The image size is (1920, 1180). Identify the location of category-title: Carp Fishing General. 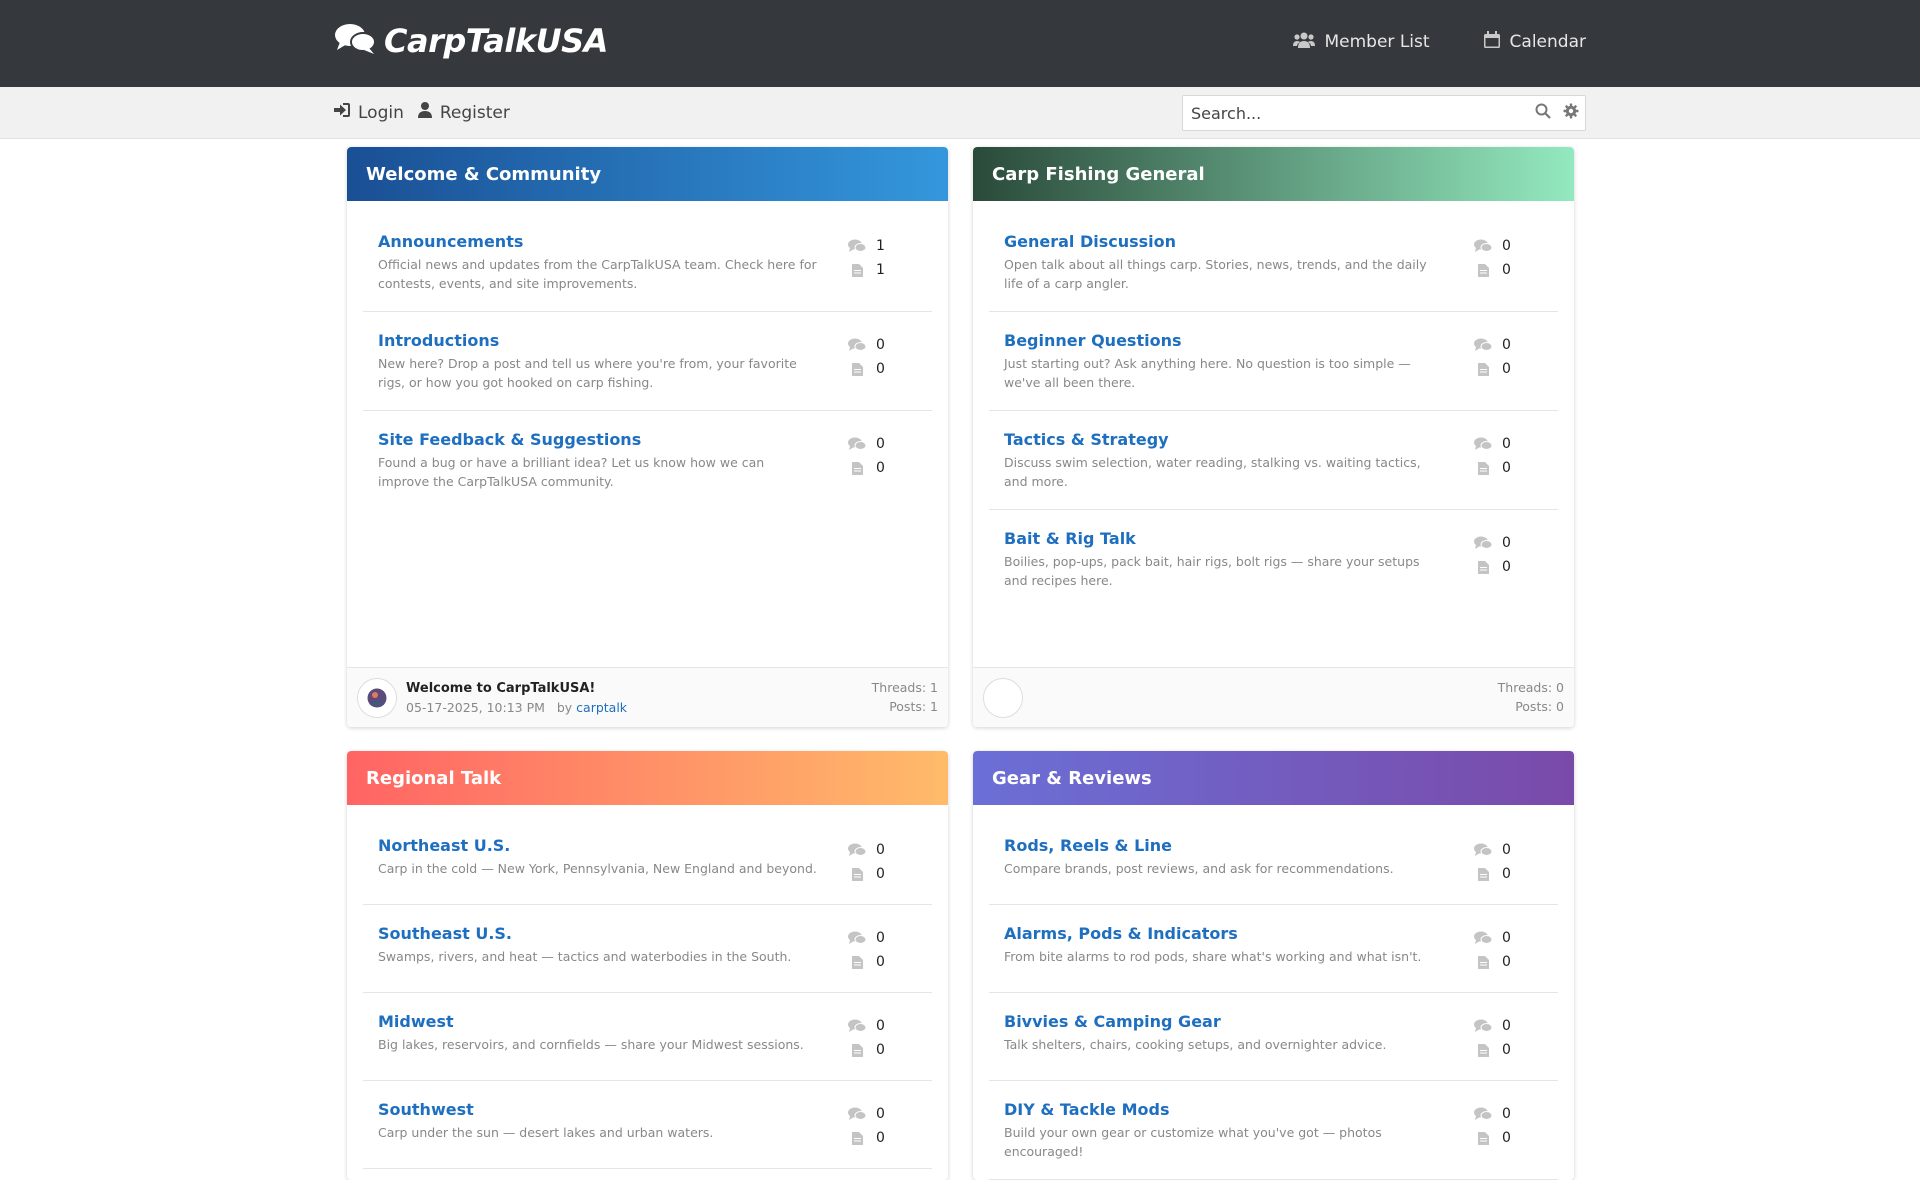
(1098, 174).